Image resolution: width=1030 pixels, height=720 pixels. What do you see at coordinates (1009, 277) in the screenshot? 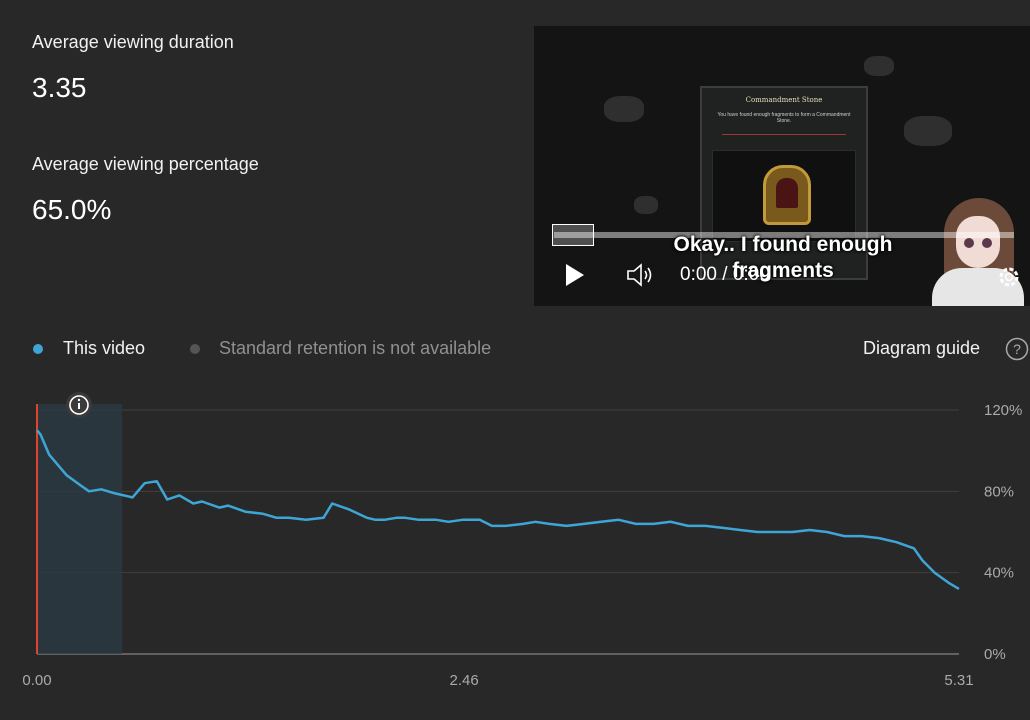
I see `settings-gear-icon` at bounding box center [1009, 277].